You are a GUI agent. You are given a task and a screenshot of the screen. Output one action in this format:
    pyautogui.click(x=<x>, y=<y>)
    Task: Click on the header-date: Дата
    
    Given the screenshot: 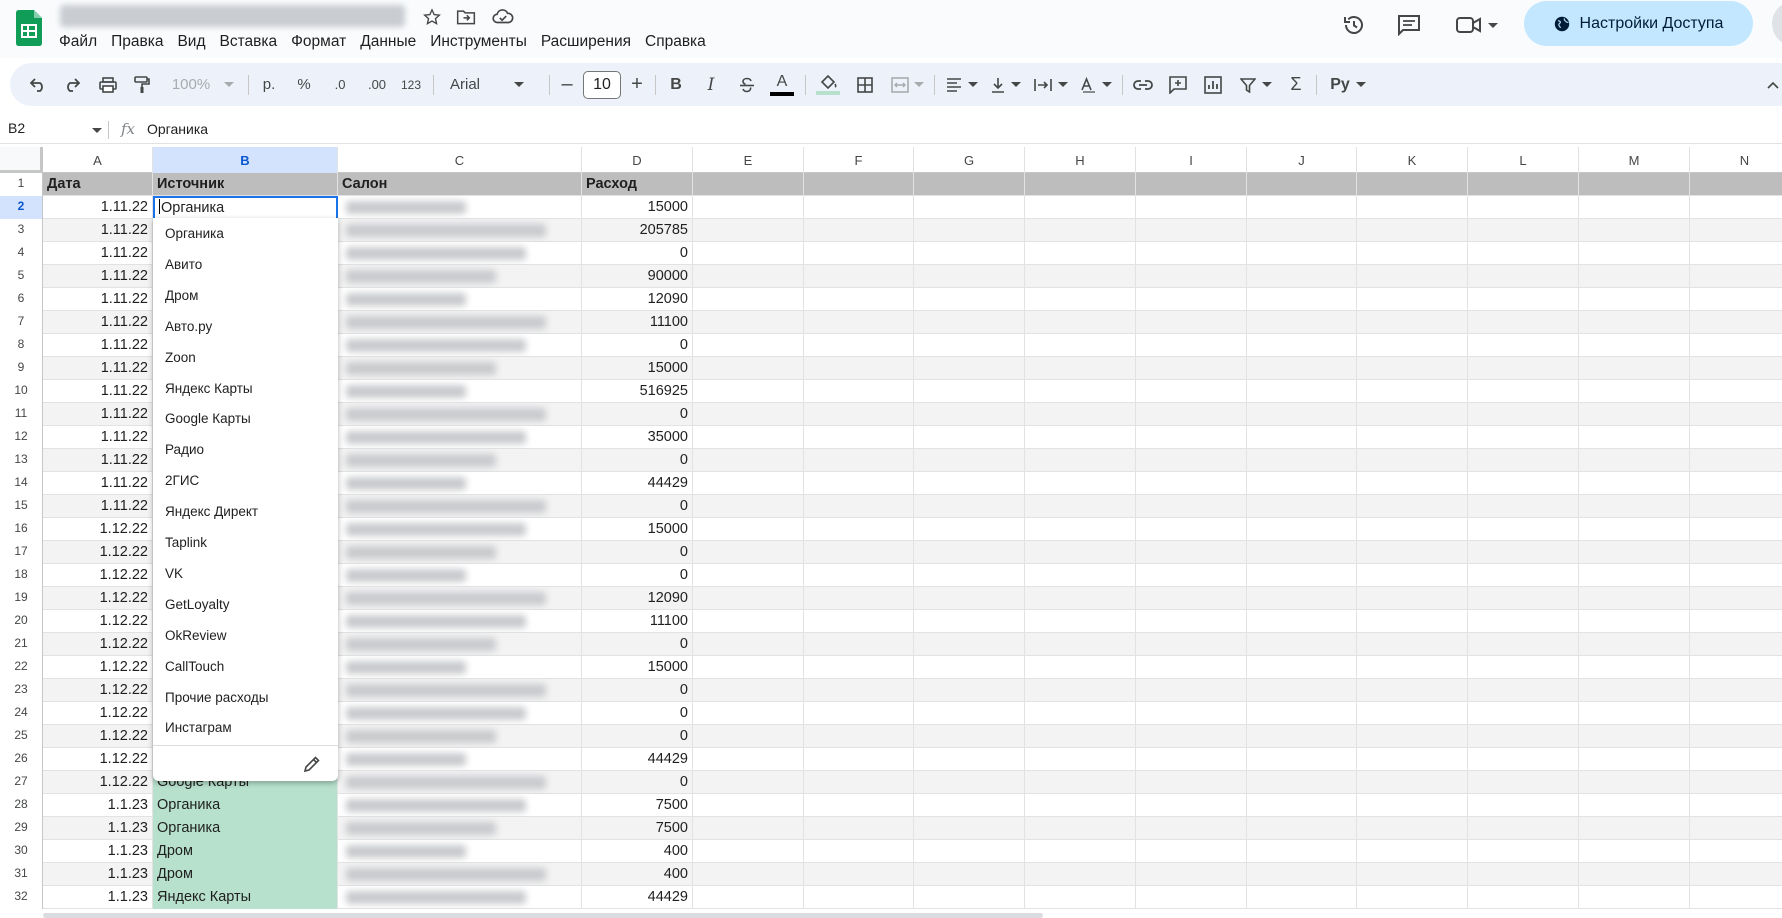 What is the action you would take?
    pyautogui.click(x=98, y=184)
    